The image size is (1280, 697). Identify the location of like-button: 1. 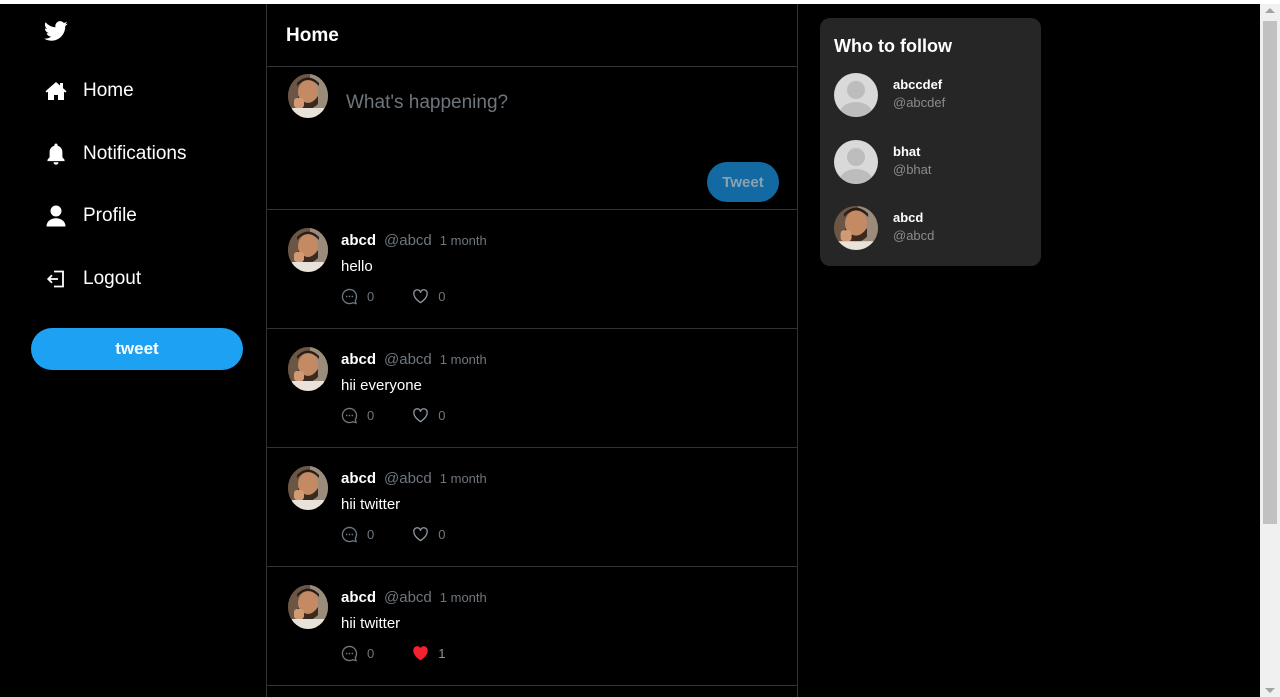
(428, 653).